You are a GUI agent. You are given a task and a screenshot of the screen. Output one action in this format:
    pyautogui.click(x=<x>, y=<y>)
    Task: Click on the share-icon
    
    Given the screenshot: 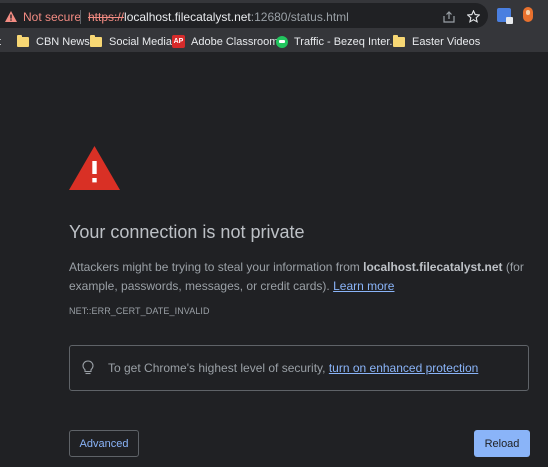 What is the action you would take?
    pyautogui.click(x=449, y=17)
    